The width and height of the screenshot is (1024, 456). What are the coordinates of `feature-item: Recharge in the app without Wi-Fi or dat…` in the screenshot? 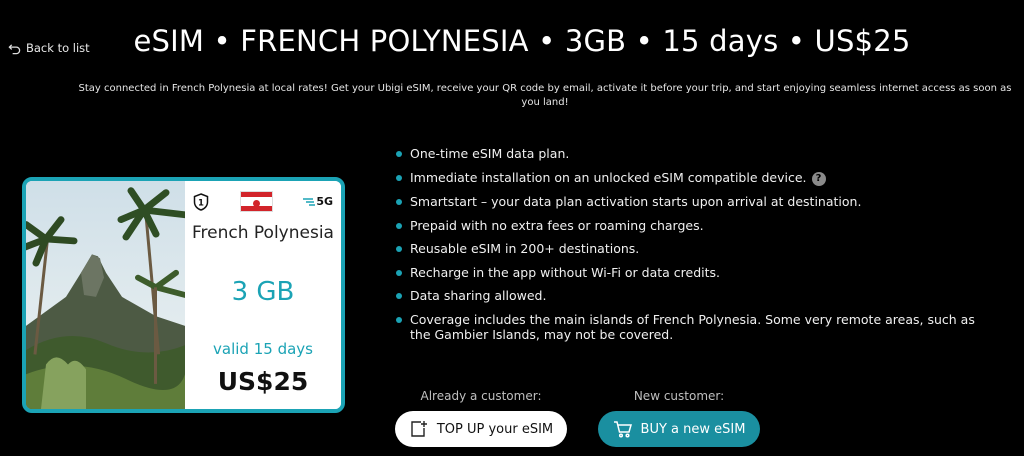 It's located at (693, 272).